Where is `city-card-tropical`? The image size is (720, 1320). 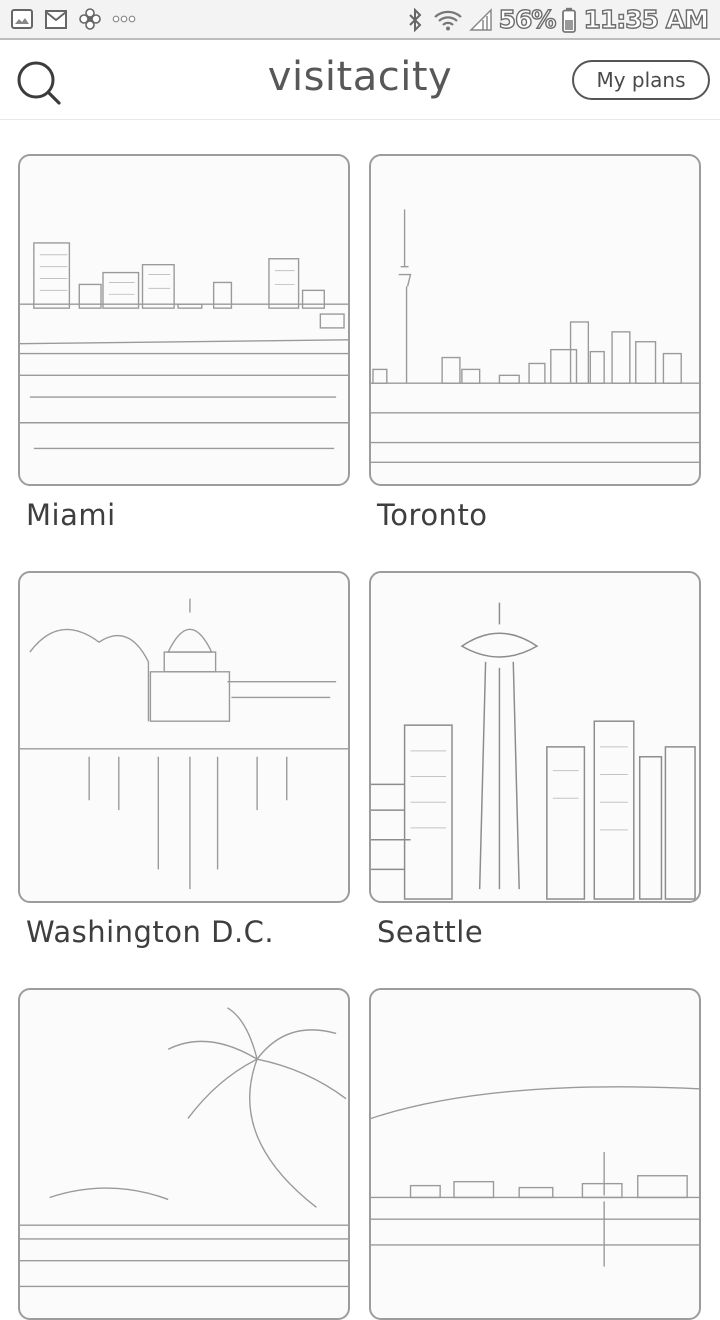
city-card-tropical is located at coordinates (184, 1154).